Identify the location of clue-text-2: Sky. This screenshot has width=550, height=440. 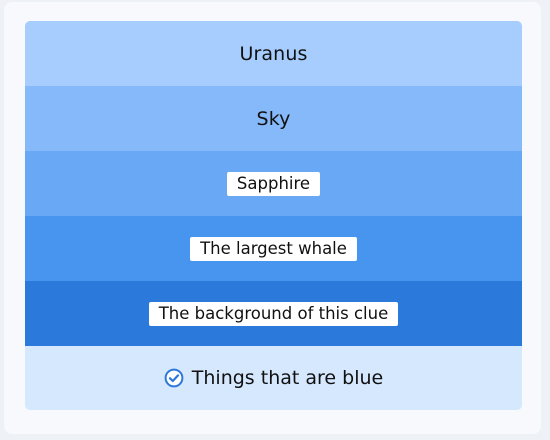
(273, 118).